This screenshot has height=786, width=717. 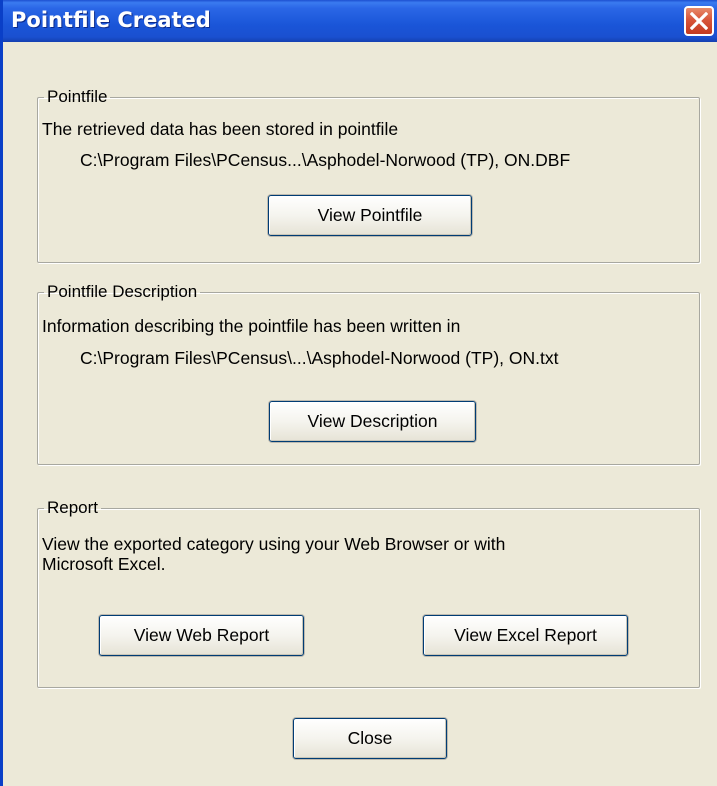 What do you see at coordinates (370, 215) in the screenshot?
I see `view-pointfile-button: View Pointfile` at bounding box center [370, 215].